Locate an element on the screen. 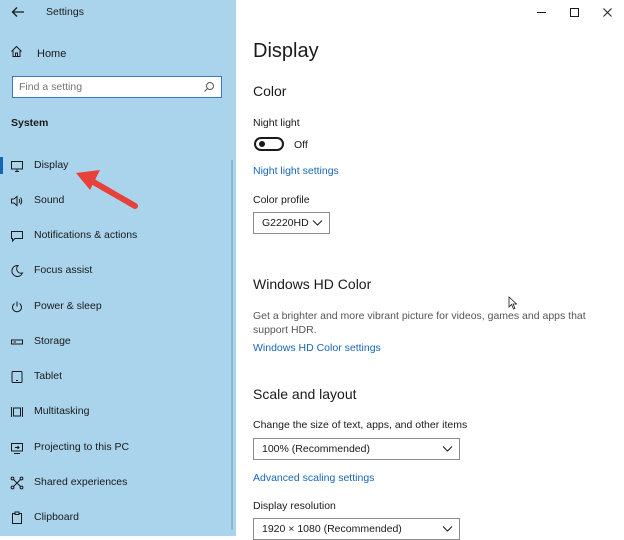 The width and height of the screenshot is (624, 540). search-input is located at coordinates (109, 87).